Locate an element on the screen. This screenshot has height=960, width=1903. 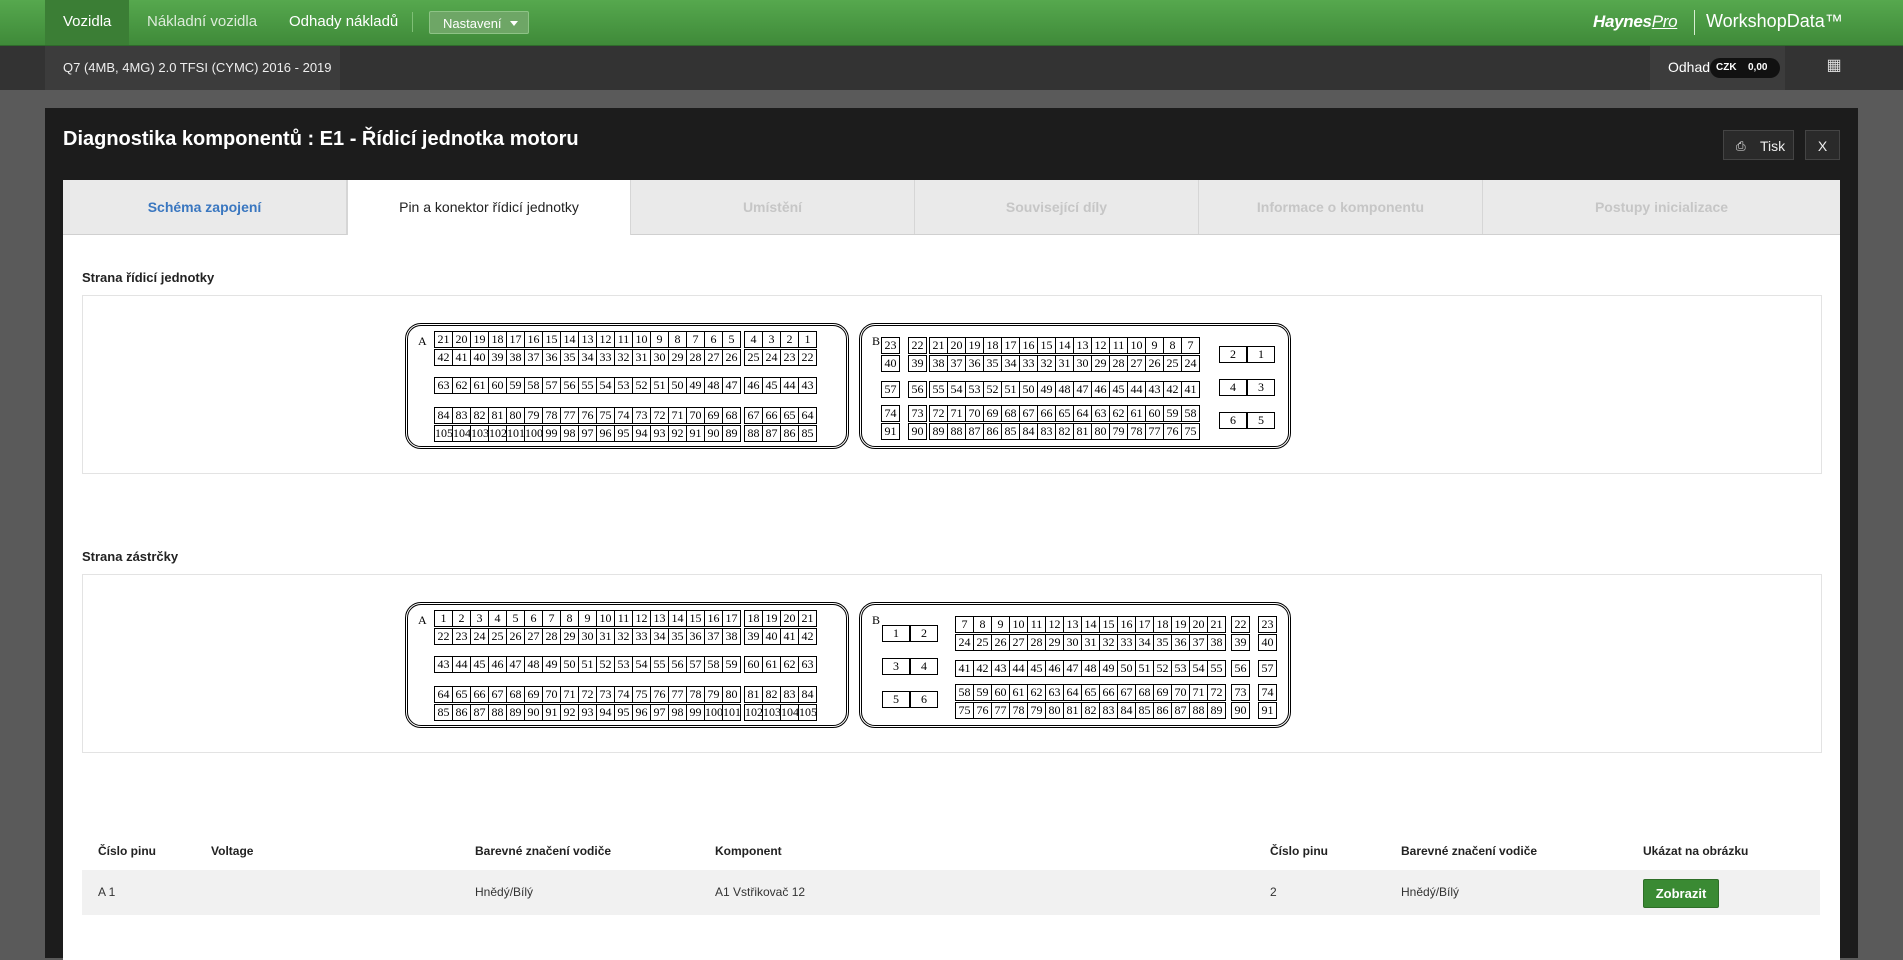
connector-pin: 49 is located at coordinates (695, 385).